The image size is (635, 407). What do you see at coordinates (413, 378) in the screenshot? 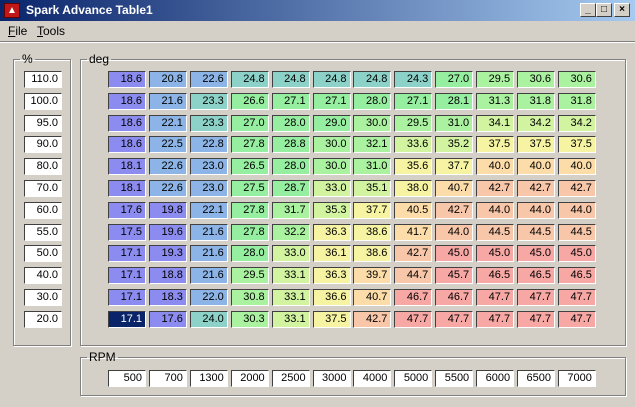
I see `rpm-axis-cell: 5000` at bounding box center [413, 378].